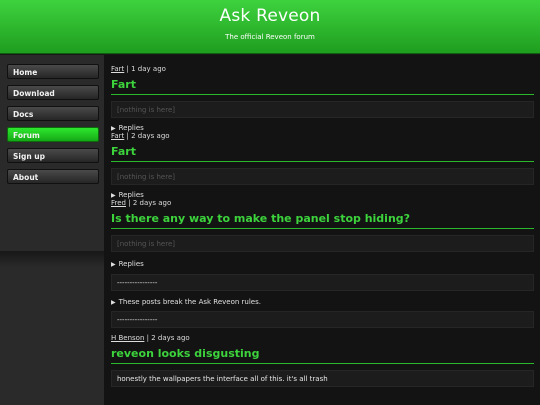  What do you see at coordinates (322, 338) in the screenshot?
I see `post-meta: H Benson | 2 days ago` at bounding box center [322, 338].